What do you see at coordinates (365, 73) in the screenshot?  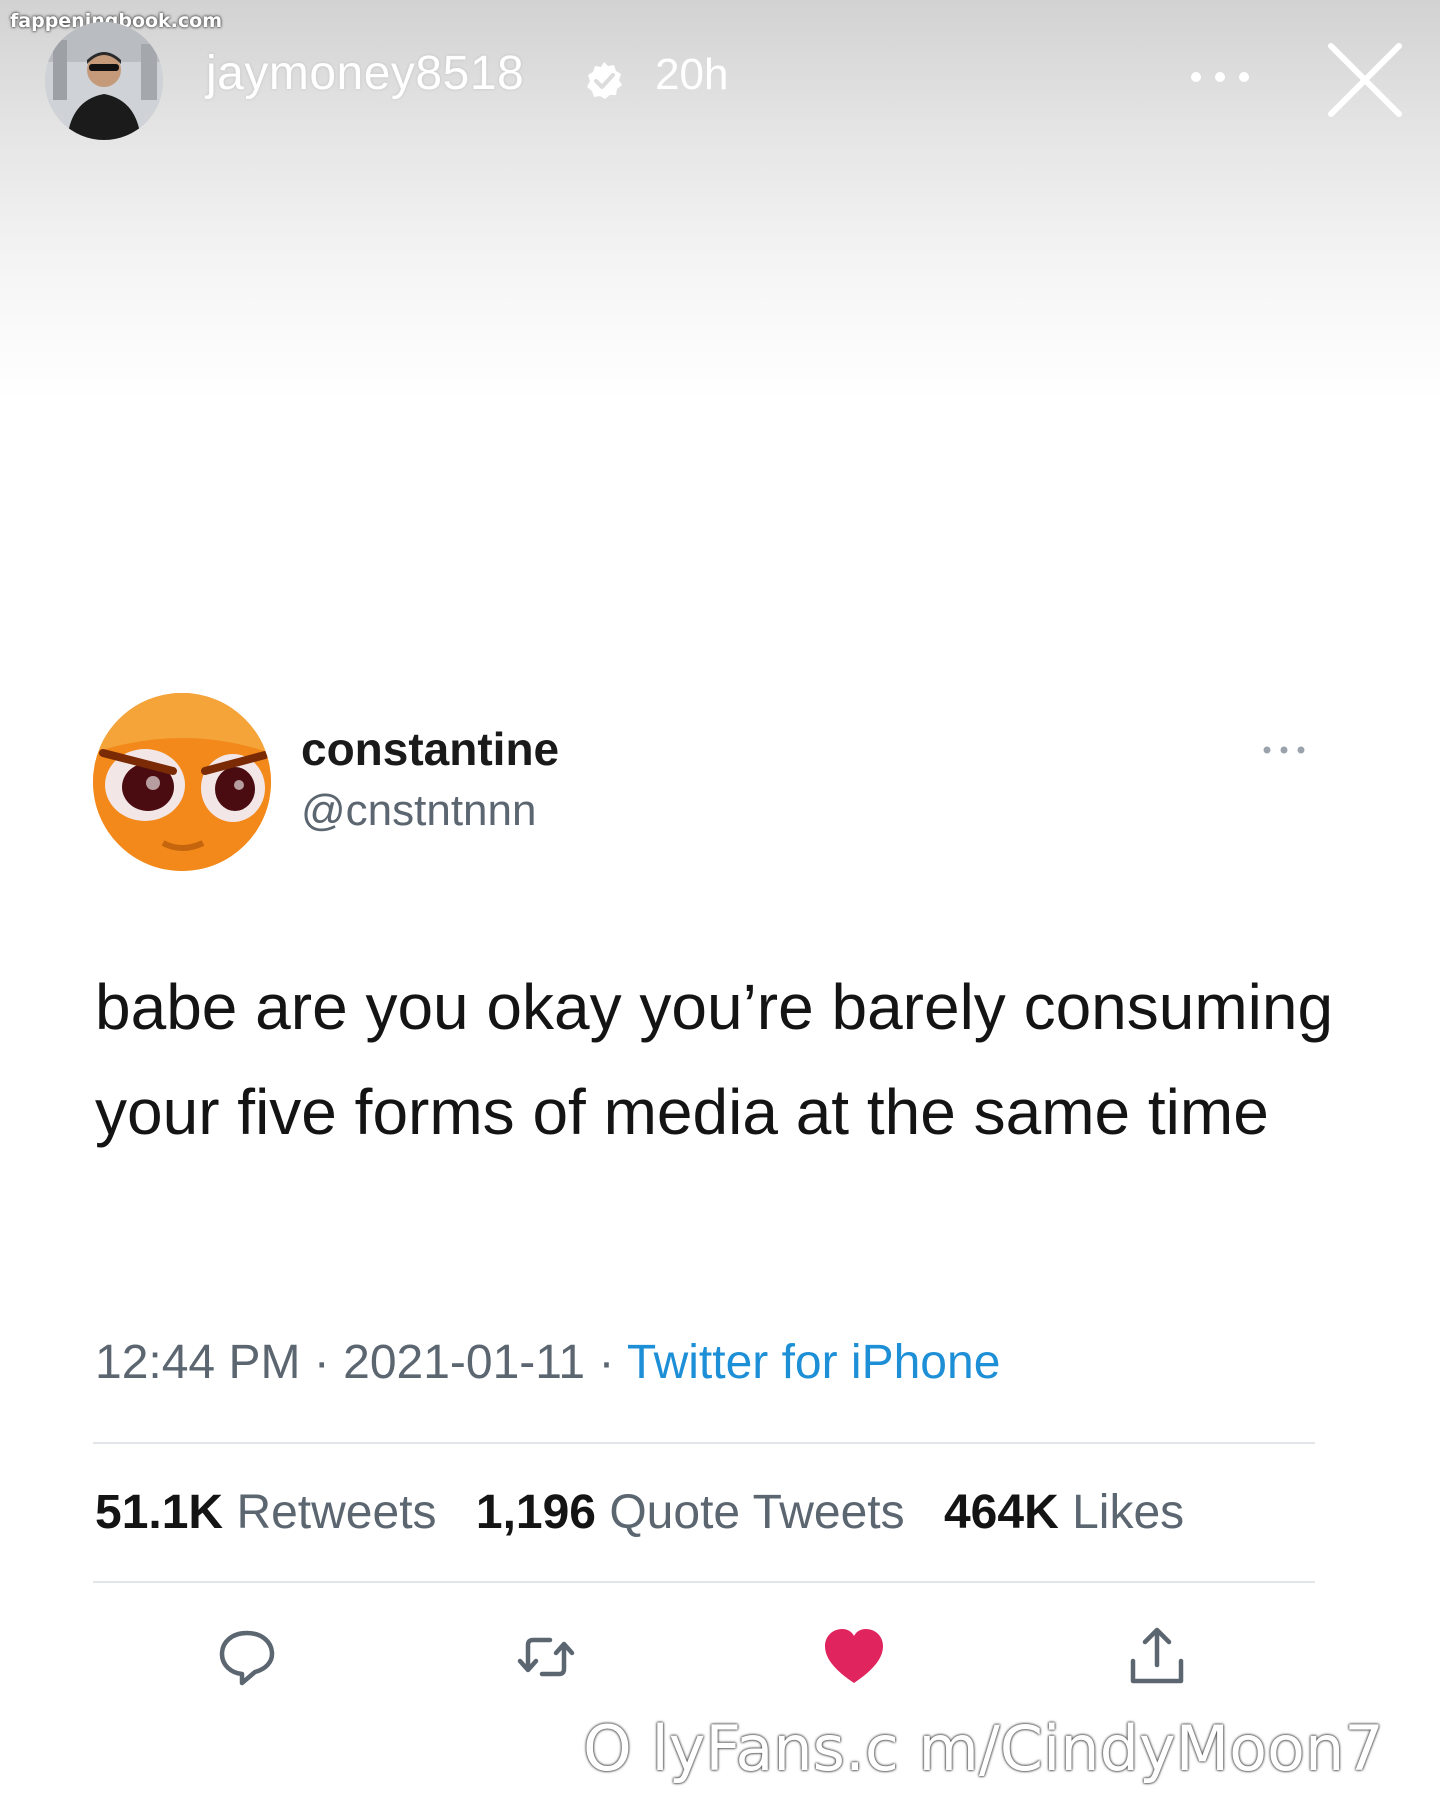 I see `story-username: jaymoney8518` at bounding box center [365, 73].